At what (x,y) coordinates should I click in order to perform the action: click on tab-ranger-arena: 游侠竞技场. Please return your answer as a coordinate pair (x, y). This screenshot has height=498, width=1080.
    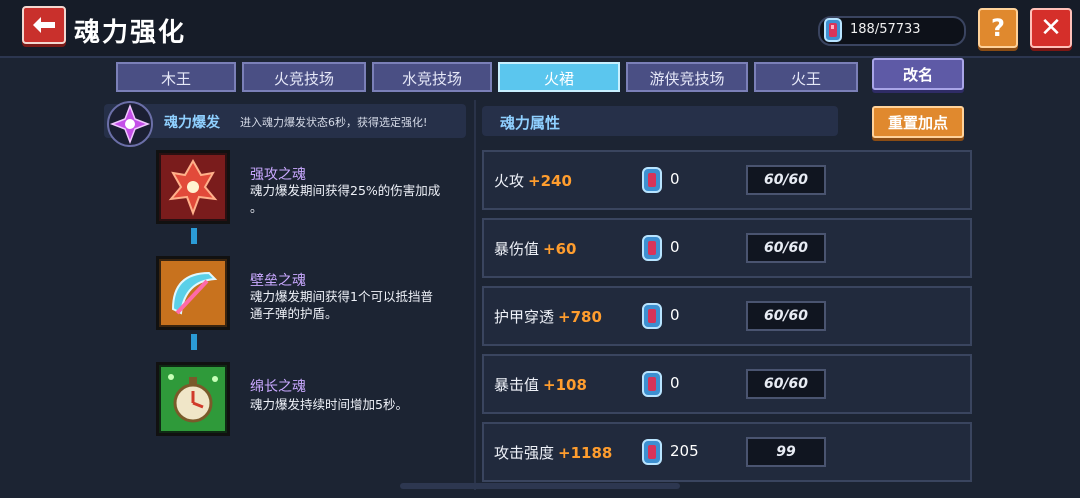
    Looking at the image, I should click on (687, 77).